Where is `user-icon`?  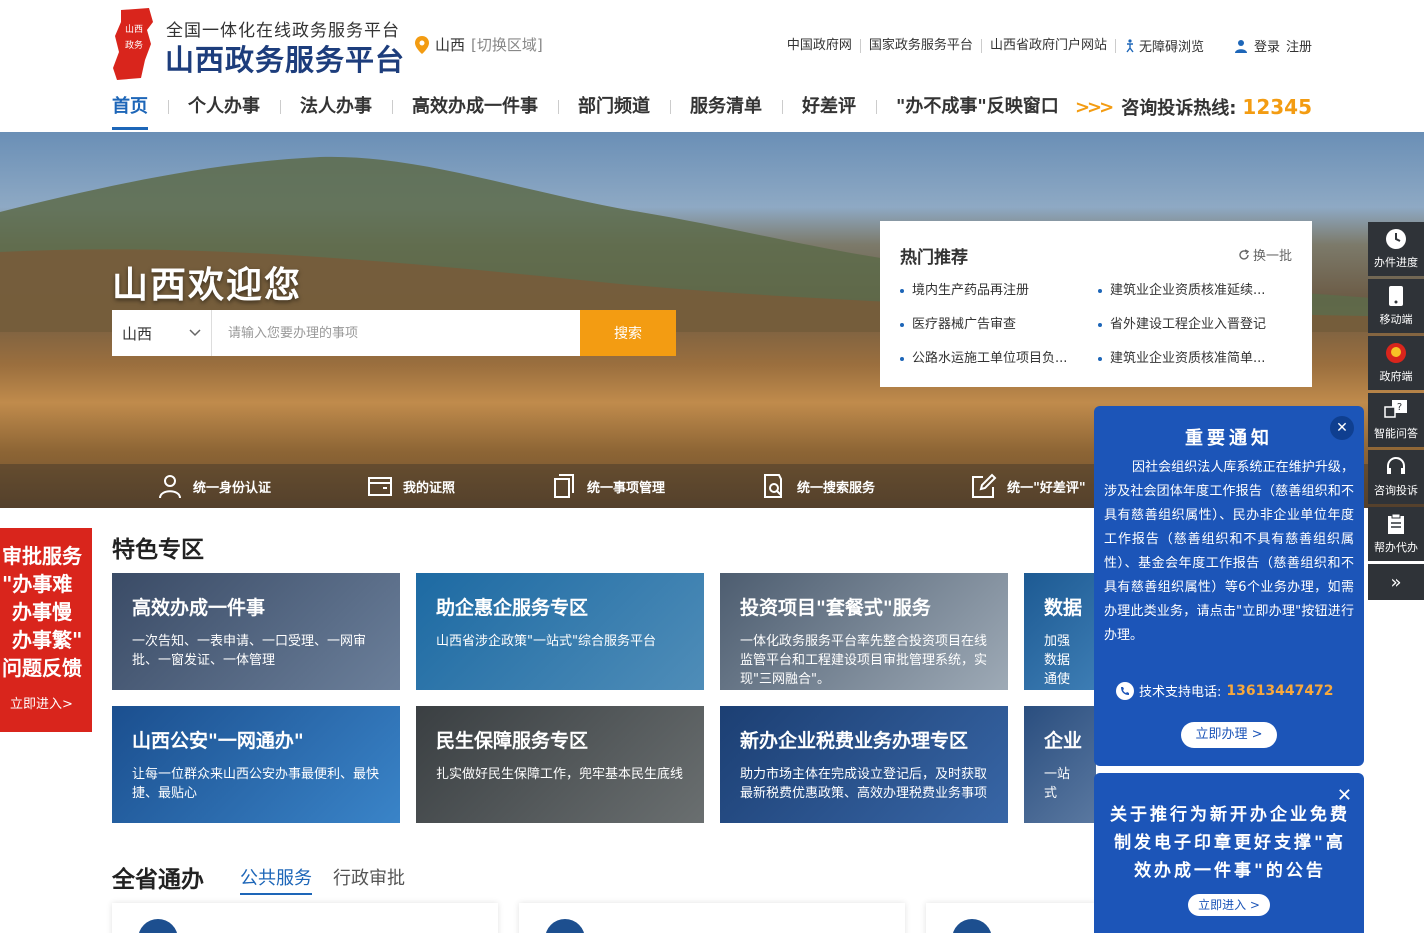 user-icon is located at coordinates (1240, 46).